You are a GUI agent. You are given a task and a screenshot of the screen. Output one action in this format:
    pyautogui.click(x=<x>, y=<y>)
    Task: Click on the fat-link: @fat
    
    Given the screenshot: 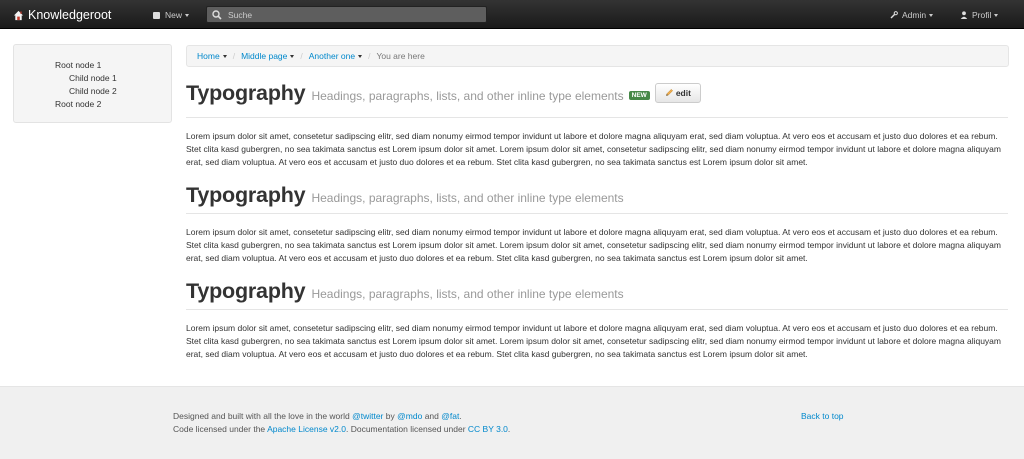 What is the action you would take?
    pyautogui.click(x=450, y=416)
    